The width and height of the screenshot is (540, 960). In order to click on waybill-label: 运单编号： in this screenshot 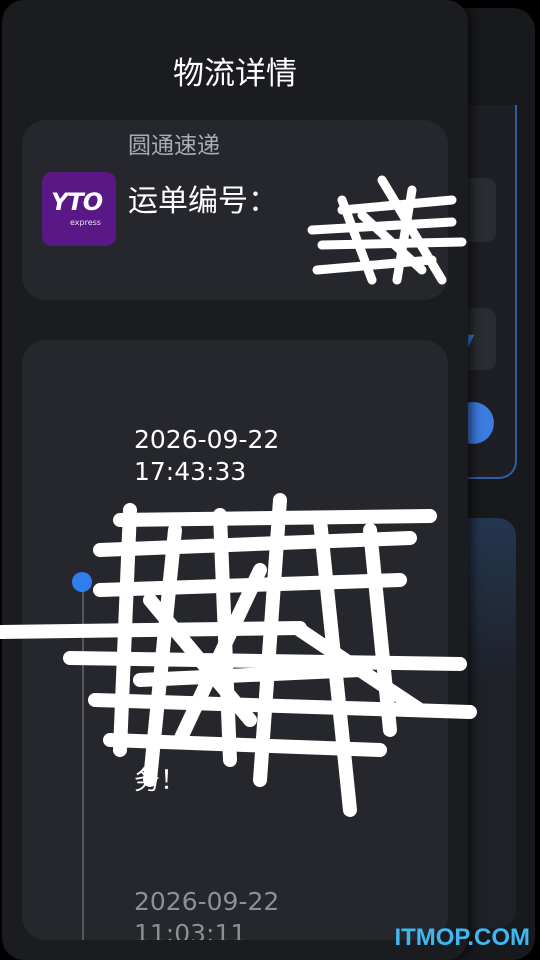, I will do `click(203, 201)`.